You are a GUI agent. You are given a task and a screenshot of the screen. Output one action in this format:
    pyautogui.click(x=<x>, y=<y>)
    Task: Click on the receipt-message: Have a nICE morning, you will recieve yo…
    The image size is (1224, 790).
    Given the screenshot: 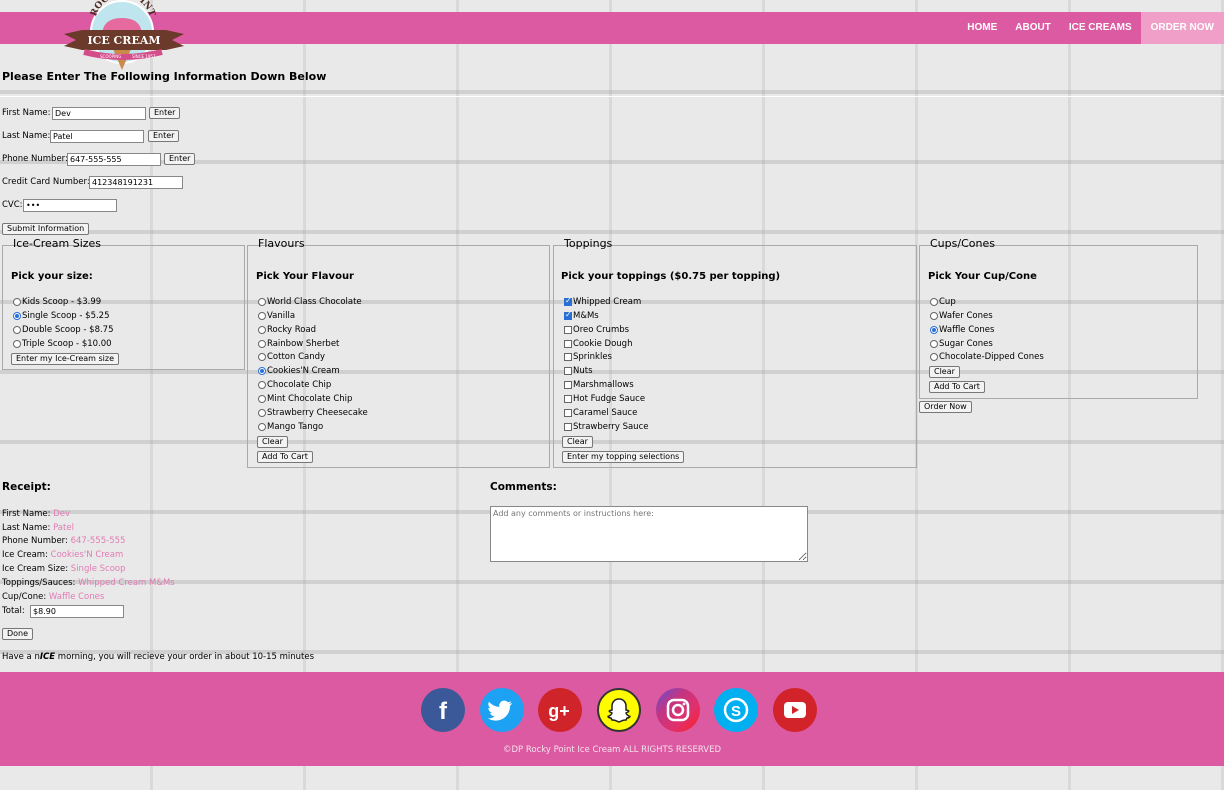 What is the action you would take?
    pyautogui.click(x=158, y=657)
    